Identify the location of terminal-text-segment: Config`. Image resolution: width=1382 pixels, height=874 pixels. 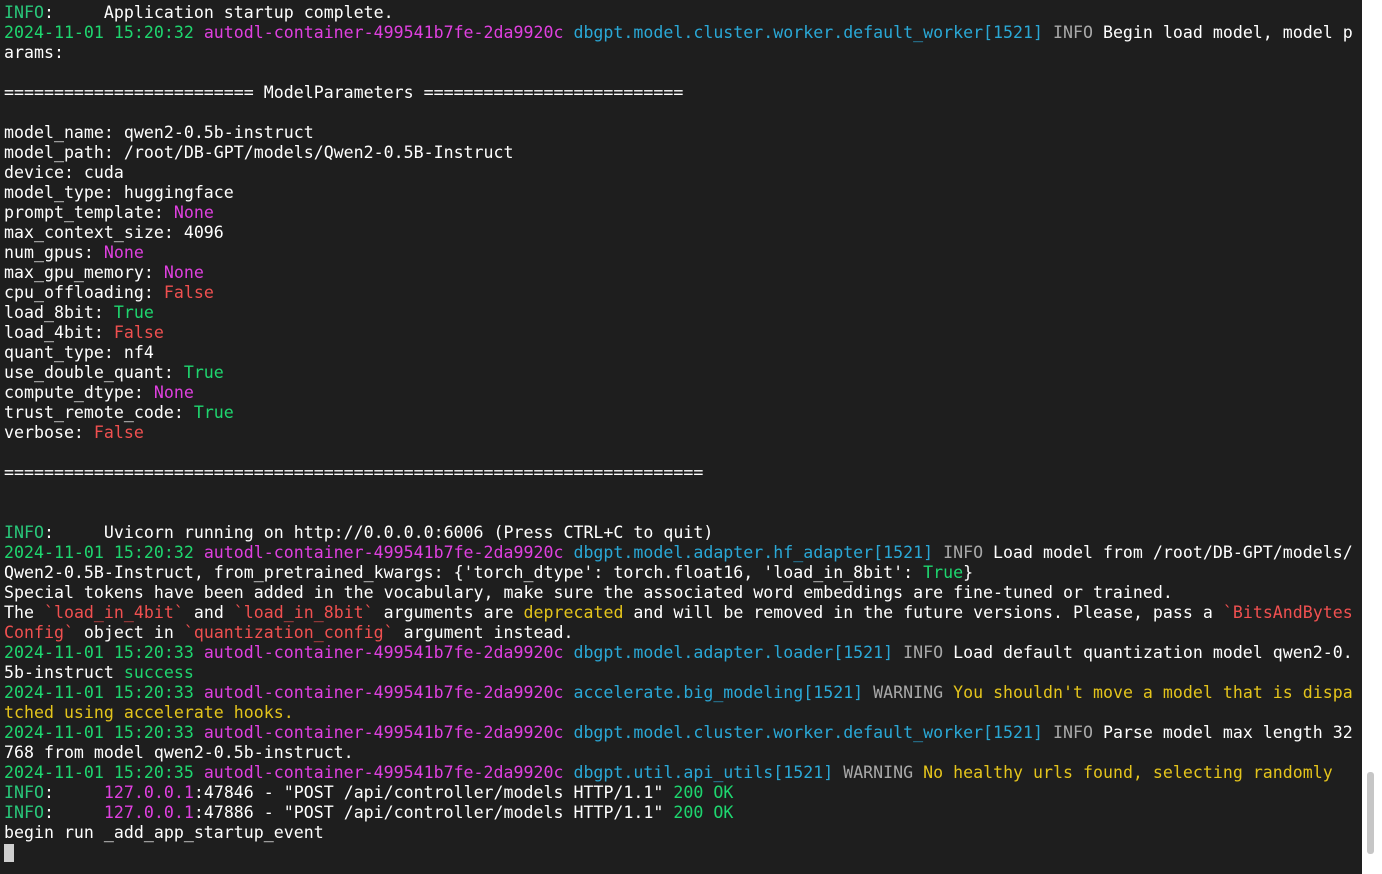
(39, 632).